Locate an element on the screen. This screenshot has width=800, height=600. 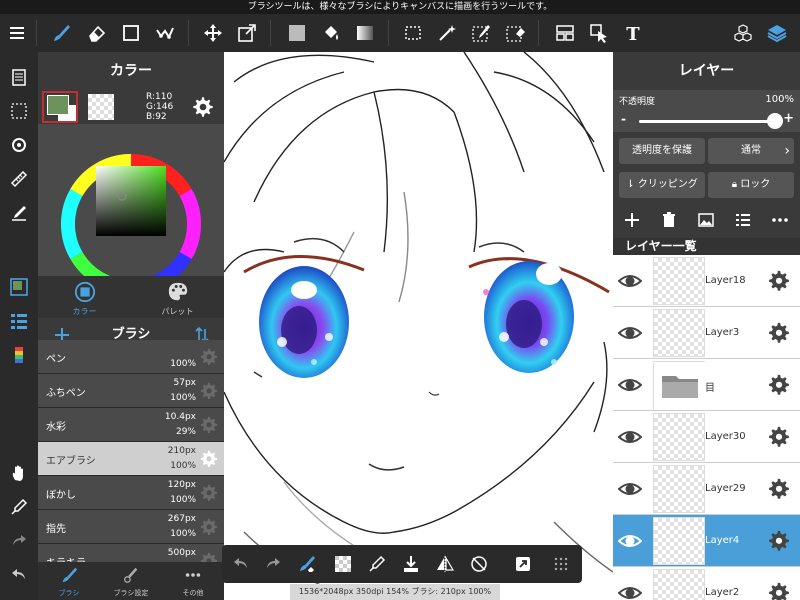
tab-color: カラー is located at coordinates (84, 297).